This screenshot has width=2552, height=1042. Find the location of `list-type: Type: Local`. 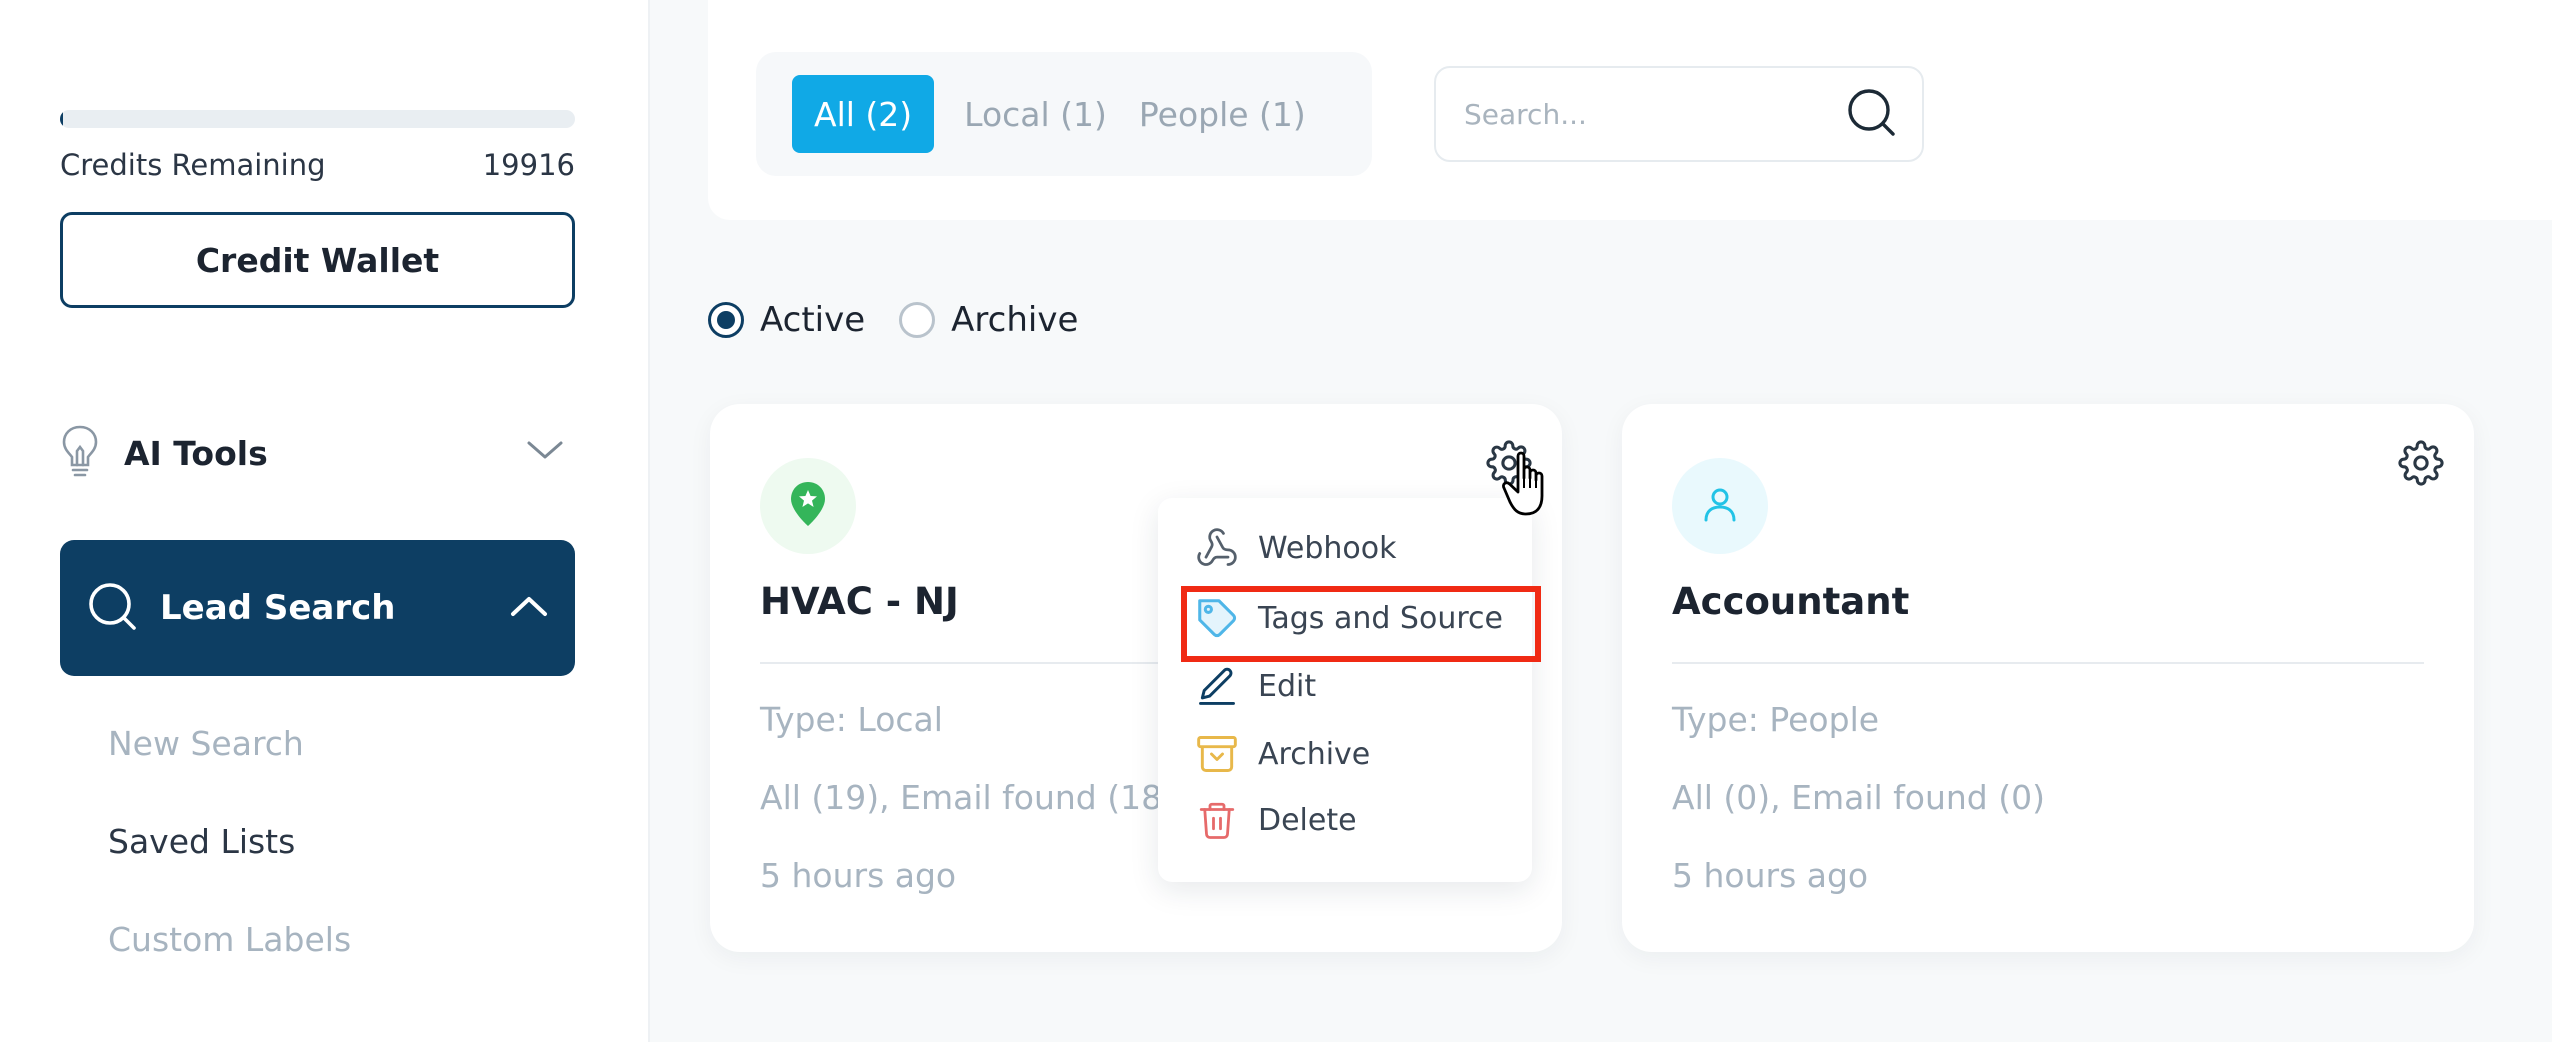

list-type: Type: Local is located at coordinates (851, 719).